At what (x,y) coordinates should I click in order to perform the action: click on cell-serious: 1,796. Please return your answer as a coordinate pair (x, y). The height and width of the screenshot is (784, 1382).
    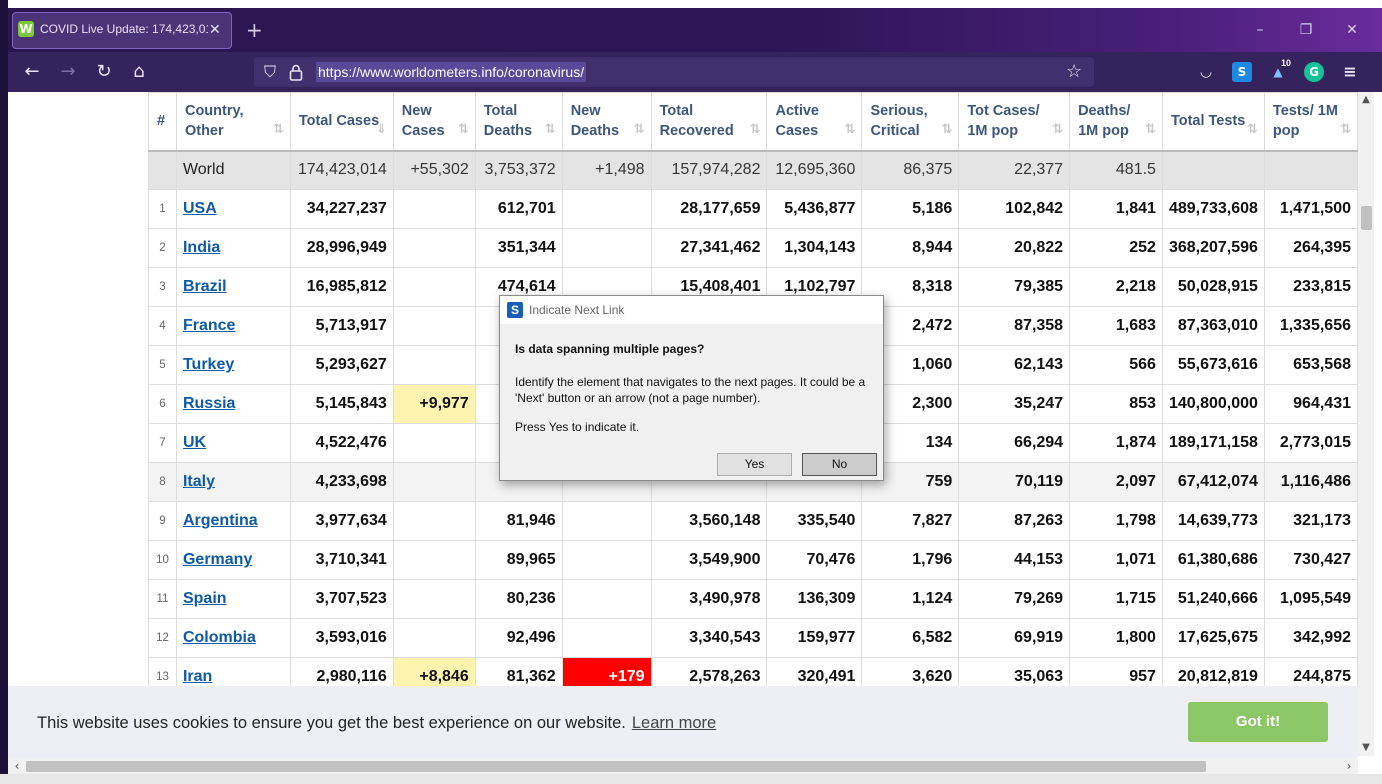
    Looking at the image, I should click on (910, 560).